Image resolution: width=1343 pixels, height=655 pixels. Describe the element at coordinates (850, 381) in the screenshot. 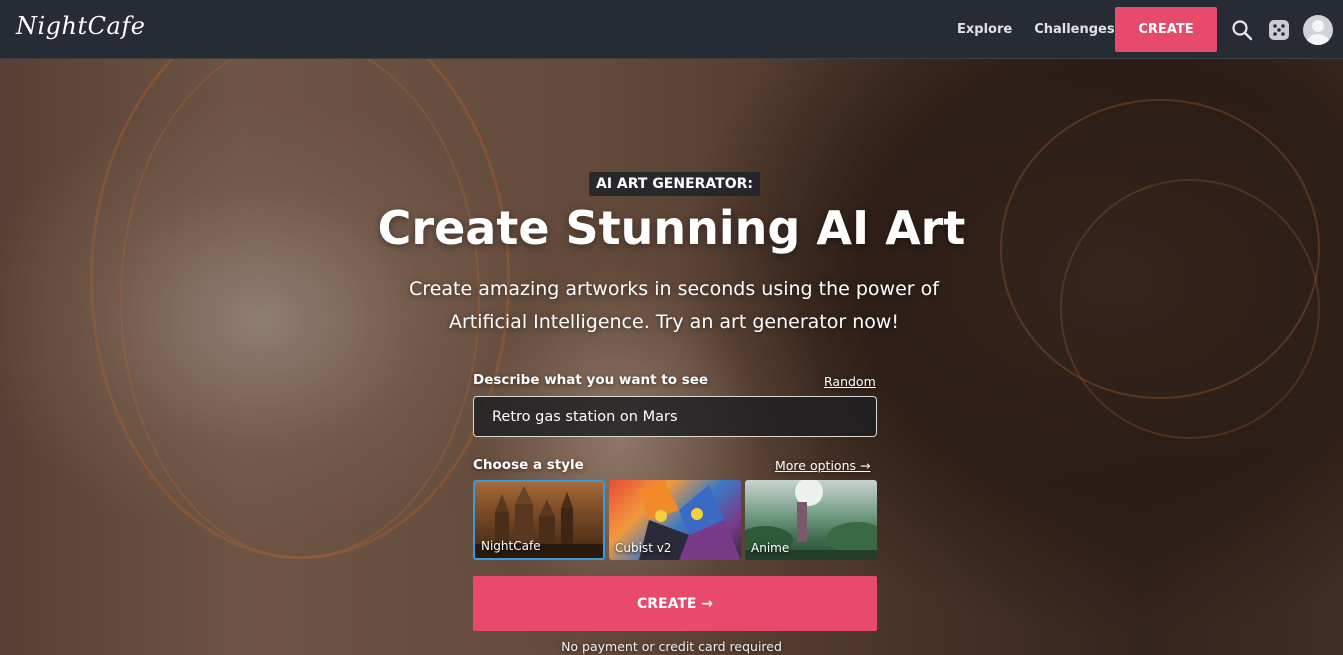

I see `random-link: Random` at that location.